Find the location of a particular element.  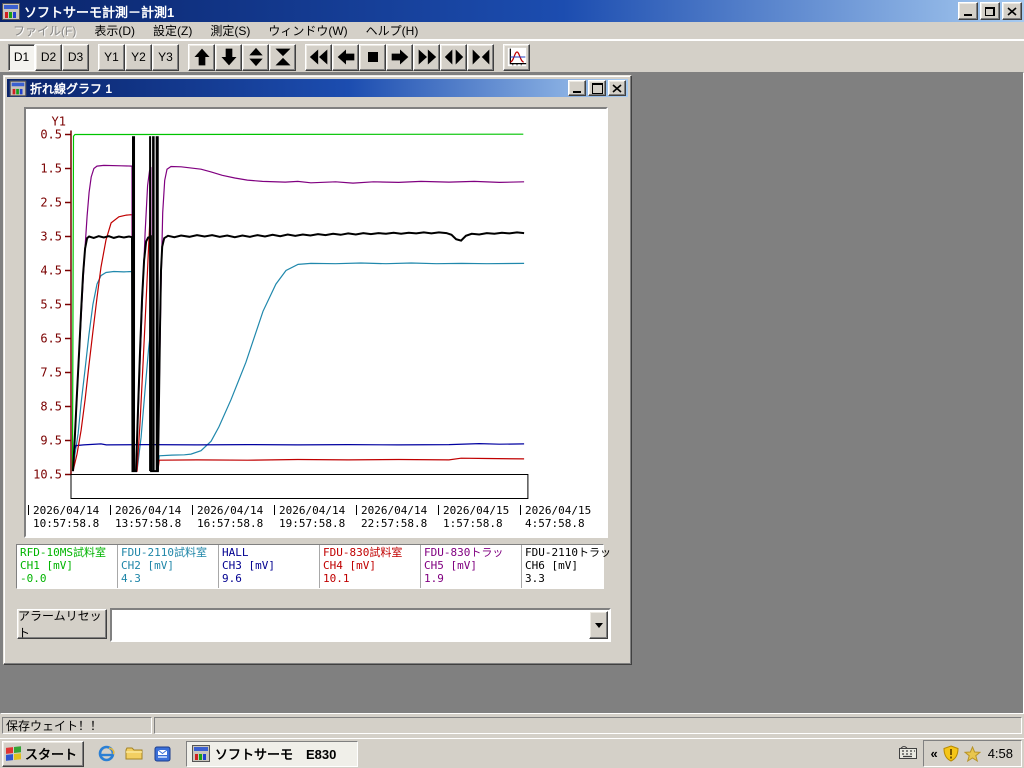

graph-minimize-icon is located at coordinates (577, 92).